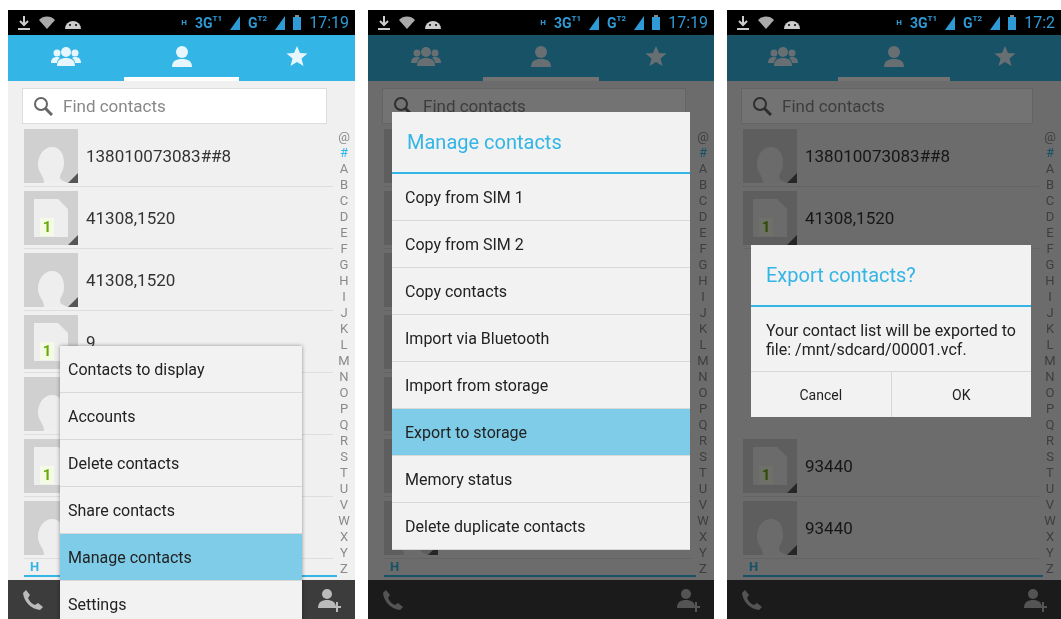 This screenshot has height=619, width=1061. Describe the element at coordinates (344, 553) in the screenshot. I see `index-letter: Y` at that location.